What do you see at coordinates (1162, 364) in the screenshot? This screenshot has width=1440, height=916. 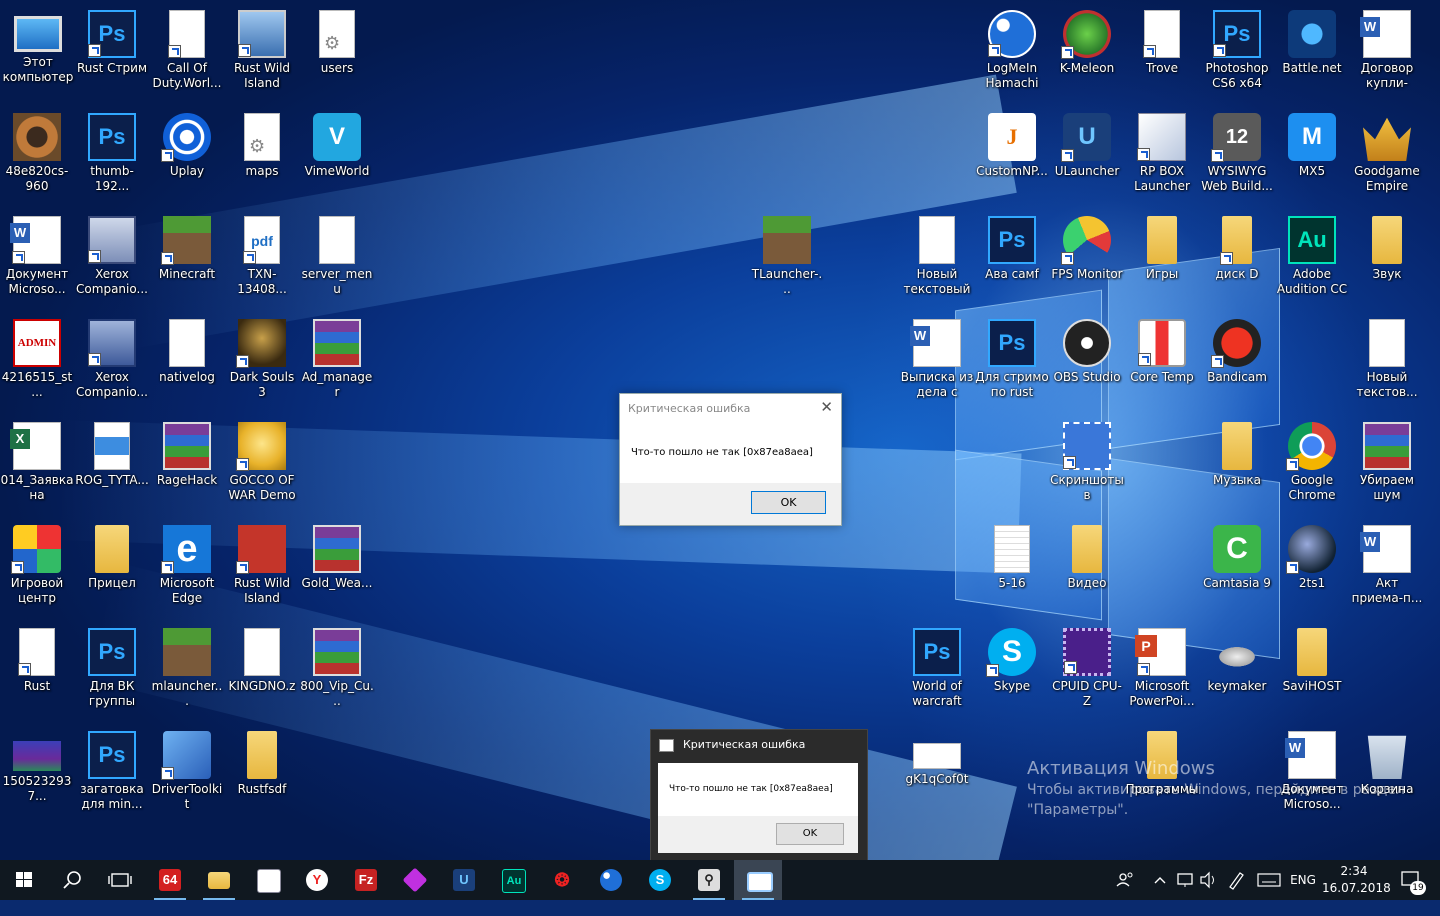 I see `desktop-icon-core-temp: Core Temp` at bounding box center [1162, 364].